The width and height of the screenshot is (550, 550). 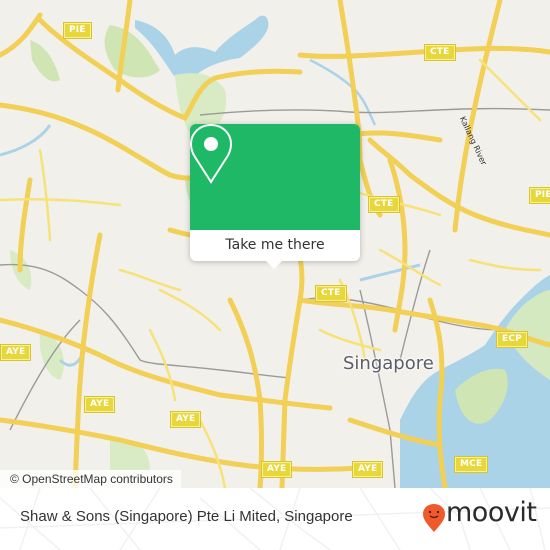 I want to click on popup-pointer, so click(x=274, y=265).